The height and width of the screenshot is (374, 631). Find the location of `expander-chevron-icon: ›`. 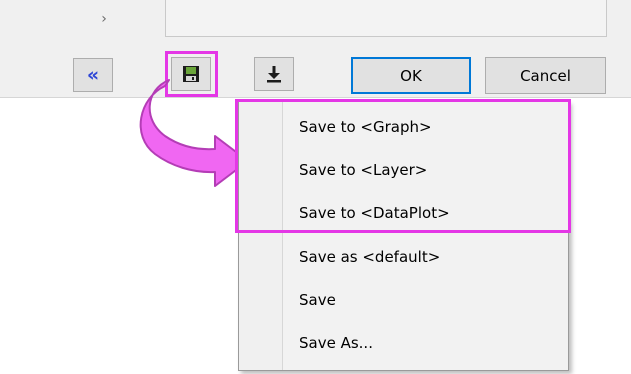

expander-chevron-icon: › is located at coordinates (104, 19).